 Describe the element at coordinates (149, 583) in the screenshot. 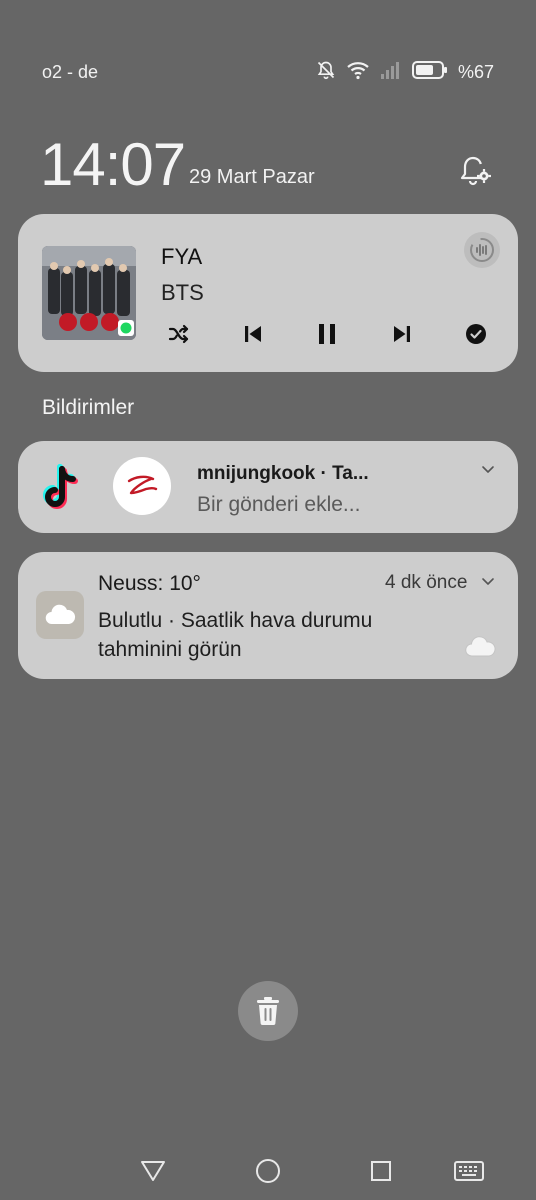

I see `notification-title: Neuss: 10°` at that location.